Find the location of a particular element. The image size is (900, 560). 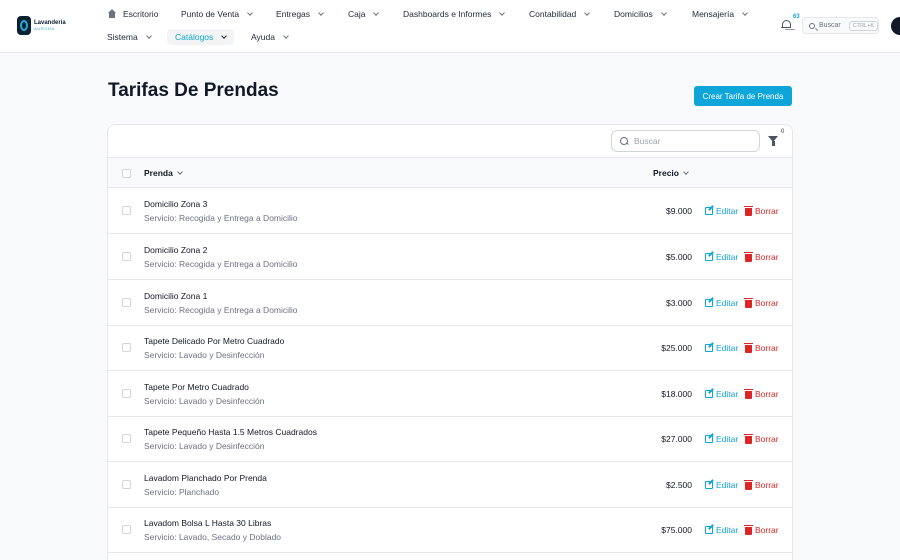

table-search-input is located at coordinates (689, 141).